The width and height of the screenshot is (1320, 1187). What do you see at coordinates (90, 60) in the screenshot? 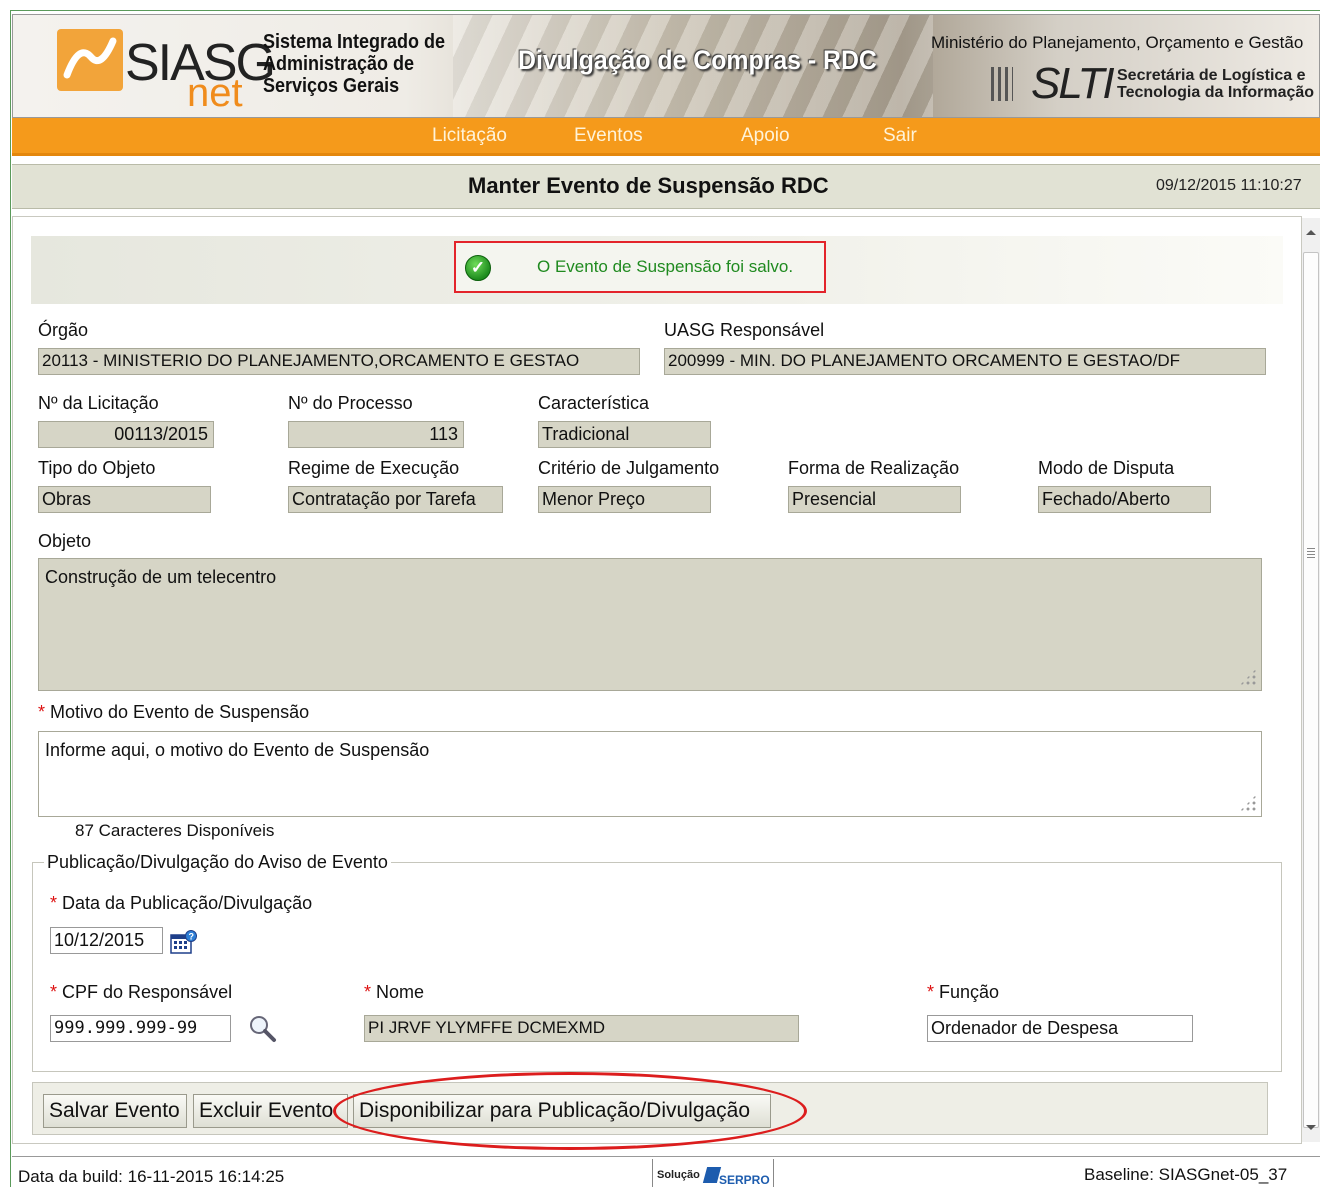
I see `siasg-logo-icon` at bounding box center [90, 60].